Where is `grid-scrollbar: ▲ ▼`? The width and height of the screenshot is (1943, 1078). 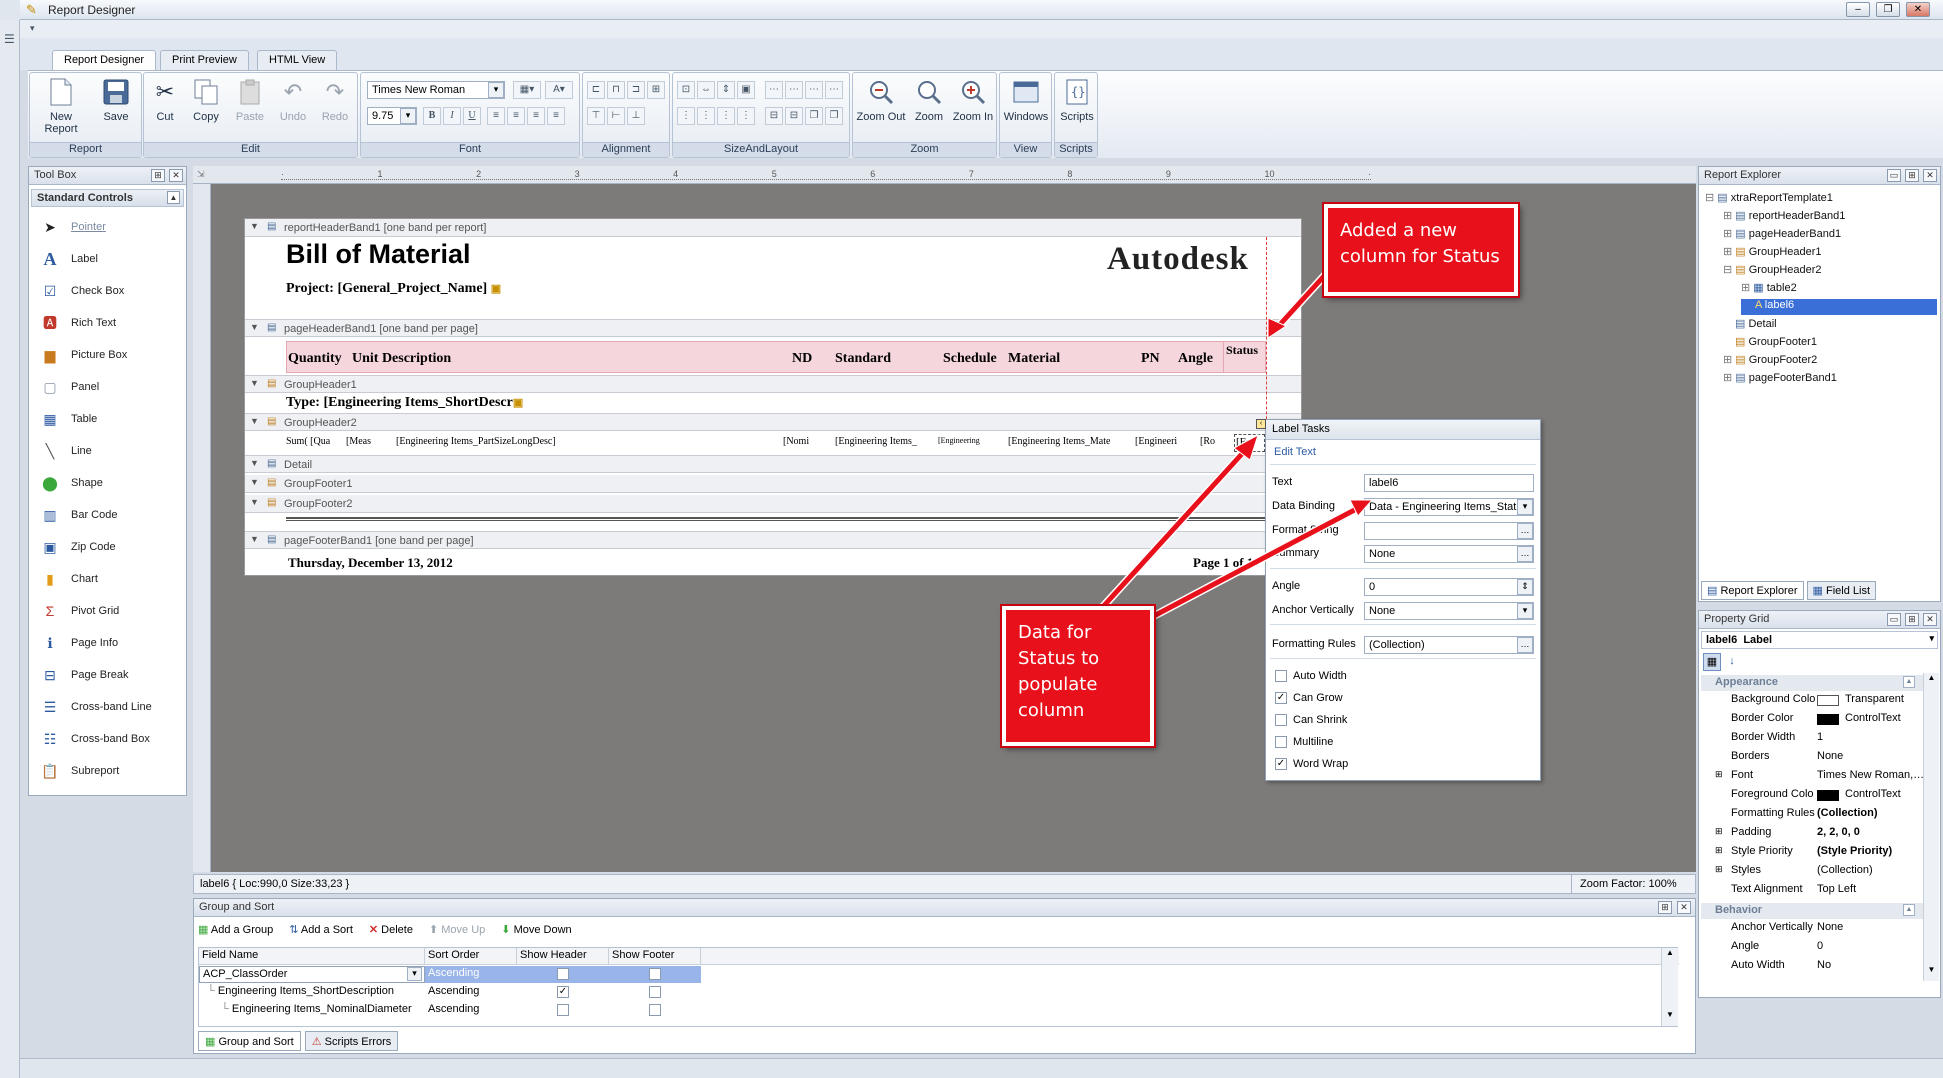
grid-scrollbar: ▲ ▼ is located at coordinates (1669, 987).